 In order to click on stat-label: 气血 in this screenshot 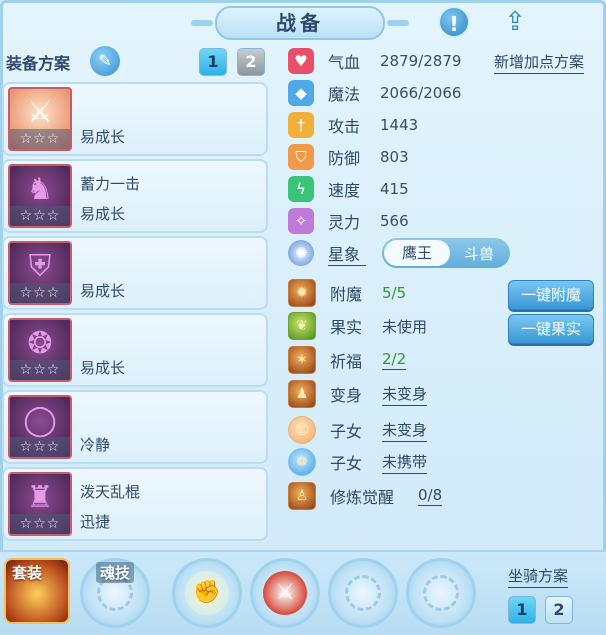, I will do `click(344, 62)`.